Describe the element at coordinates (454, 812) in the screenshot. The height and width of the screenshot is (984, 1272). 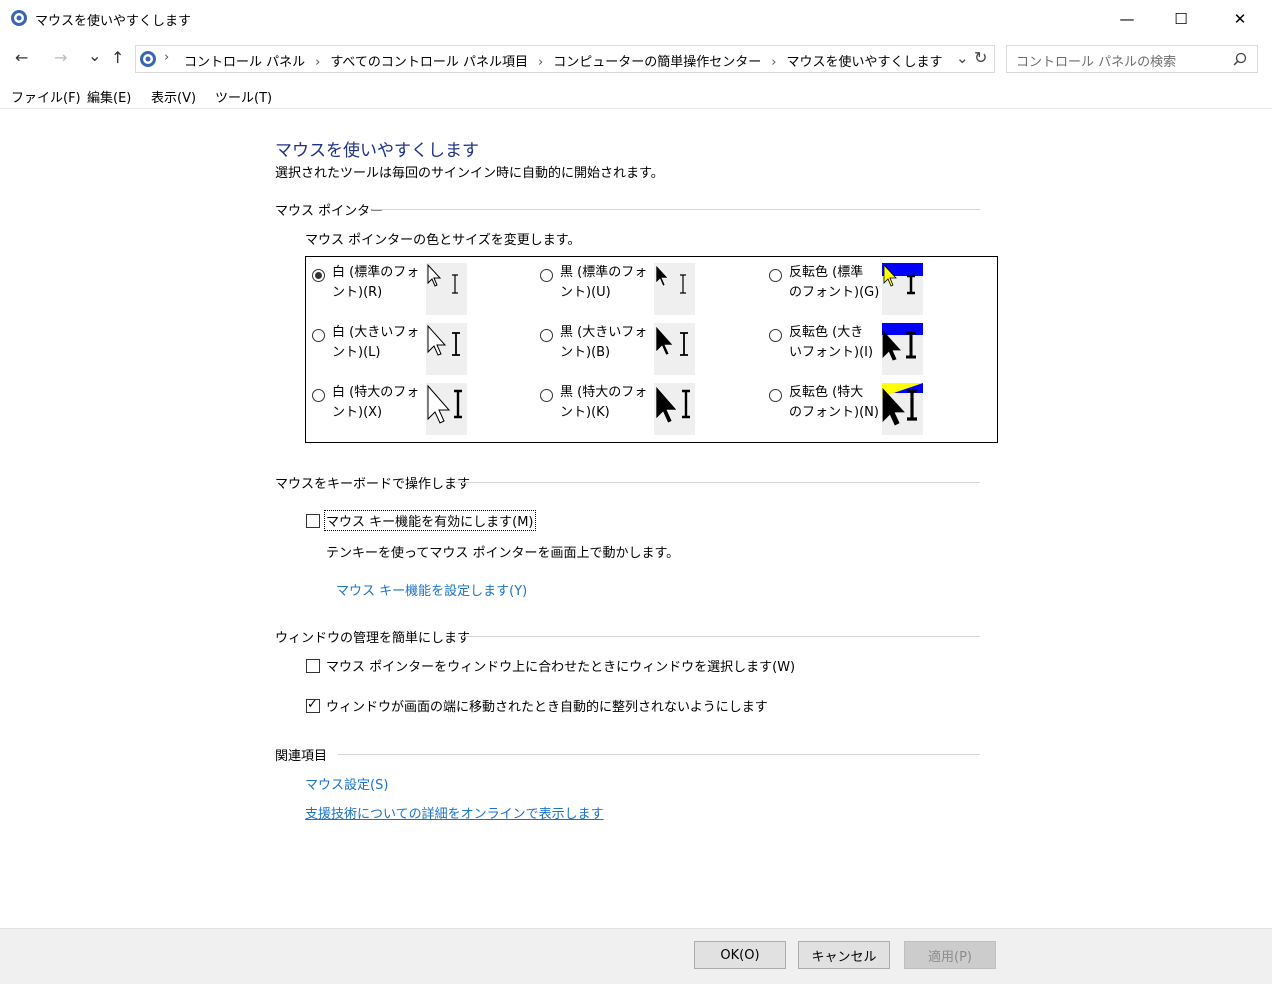
I see `online-help-link: 支援技術についての詳細をオンラインで表示します` at that location.